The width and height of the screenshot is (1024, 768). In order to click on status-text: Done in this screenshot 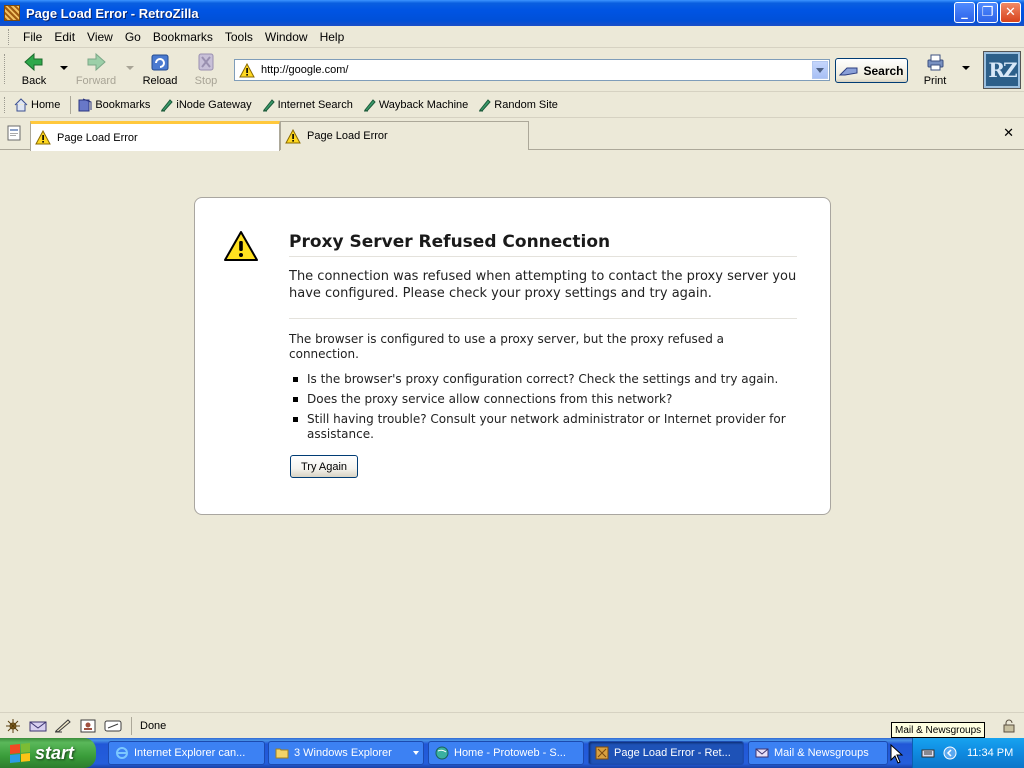, I will do `click(153, 725)`.